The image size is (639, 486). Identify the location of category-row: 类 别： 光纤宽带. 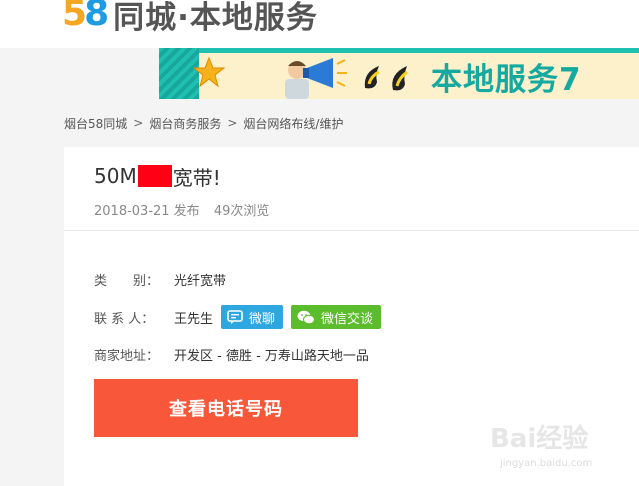
(160, 279).